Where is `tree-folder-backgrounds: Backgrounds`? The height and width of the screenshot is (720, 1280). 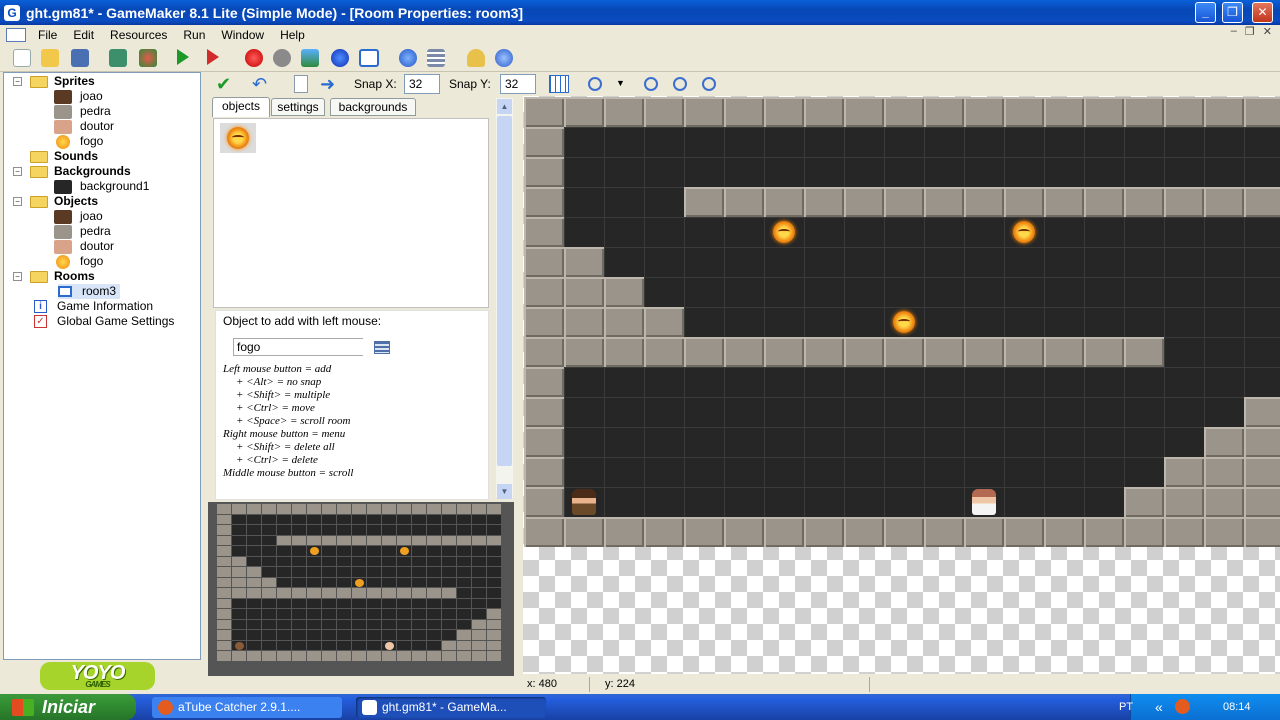
tree-folder-backgrounds: Backgrounds is located at coordinates (80, 171).